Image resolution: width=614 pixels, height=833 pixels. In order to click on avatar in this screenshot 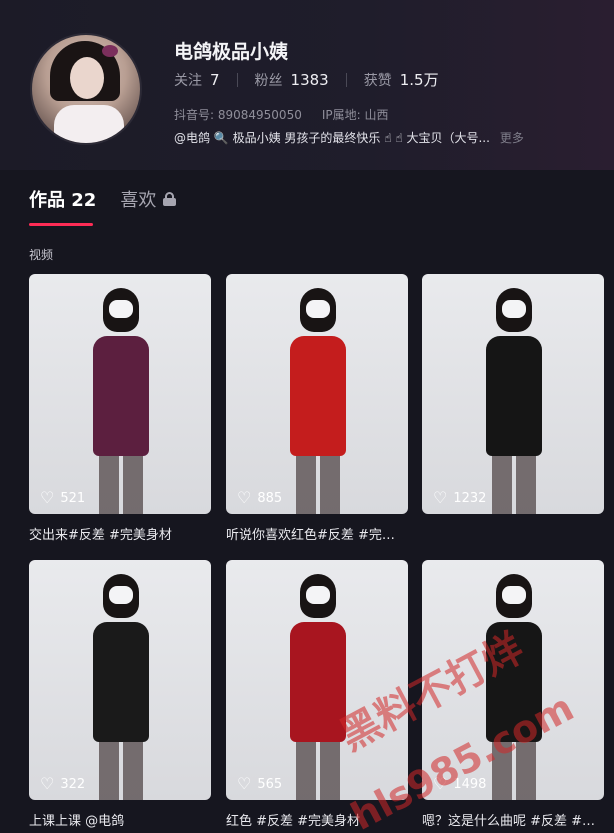, I will do `click(86, 89)`.